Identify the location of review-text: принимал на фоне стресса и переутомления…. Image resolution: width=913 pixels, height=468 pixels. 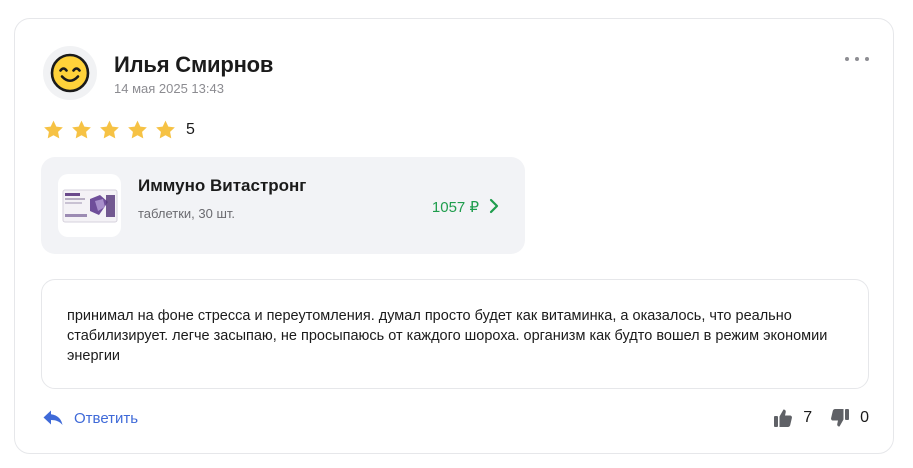
(447, 336).